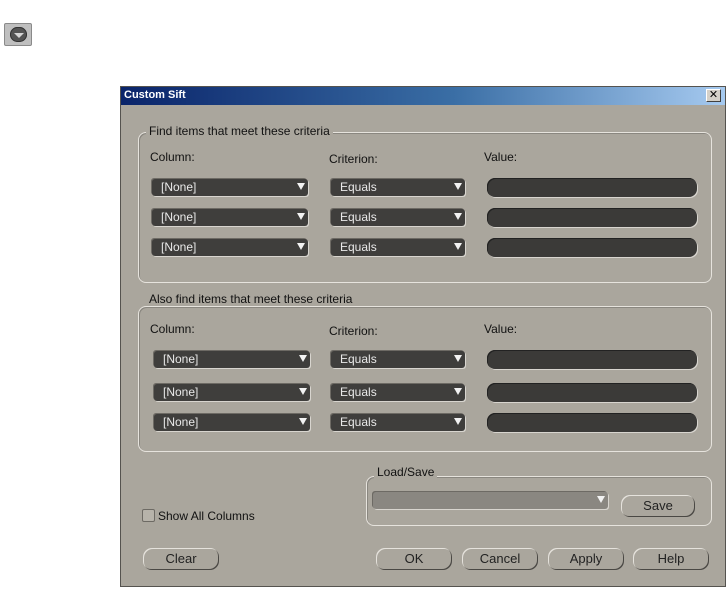 The image size is (728, 589). Describe the element at coordinates (232, 359) in the screenshot. I see `column-select-4: [None]` at that location.